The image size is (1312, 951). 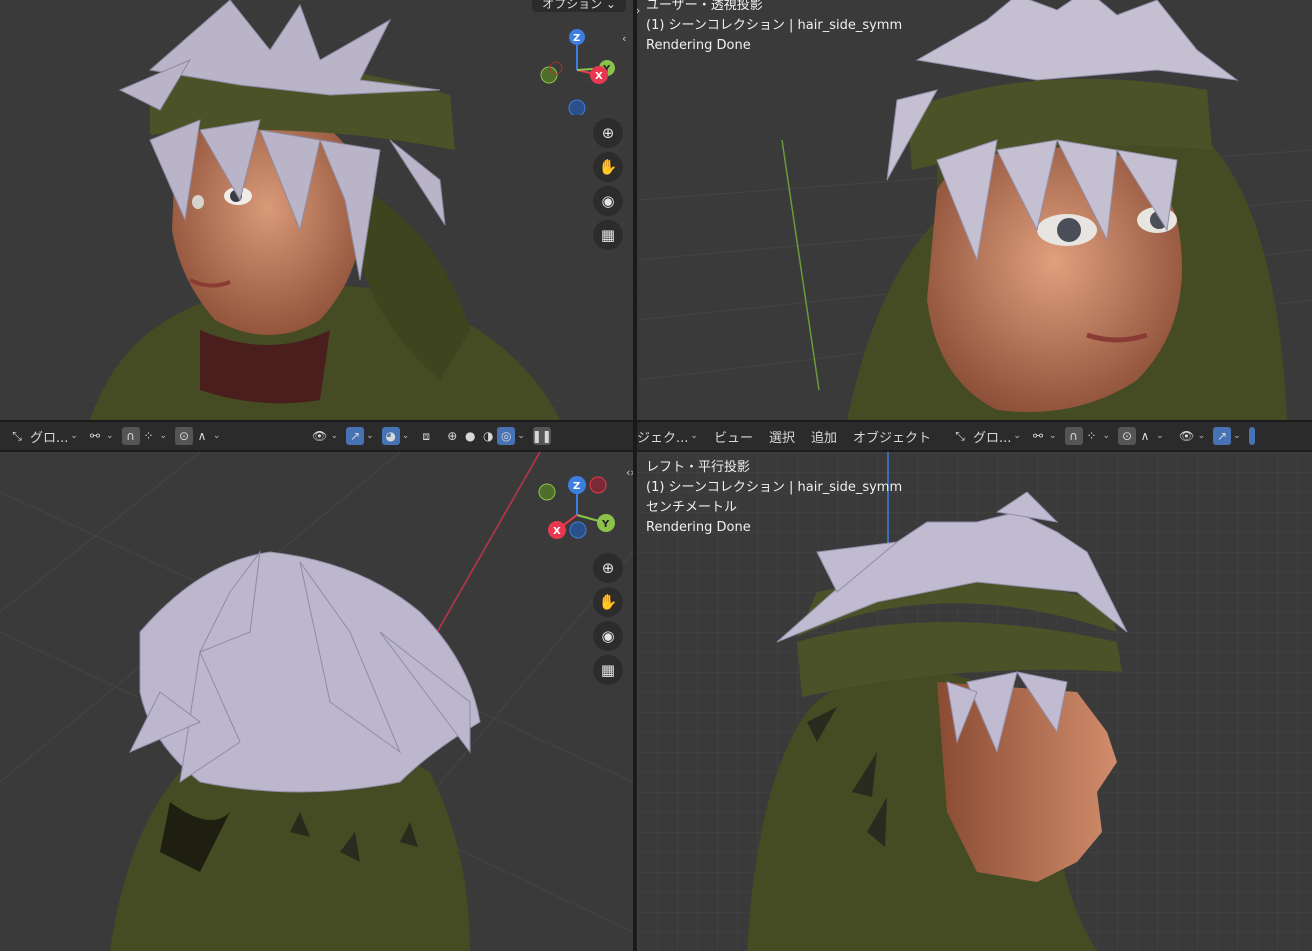 I want to click on navigation-gizmo: Y Z X, so click(x=577, y=70).